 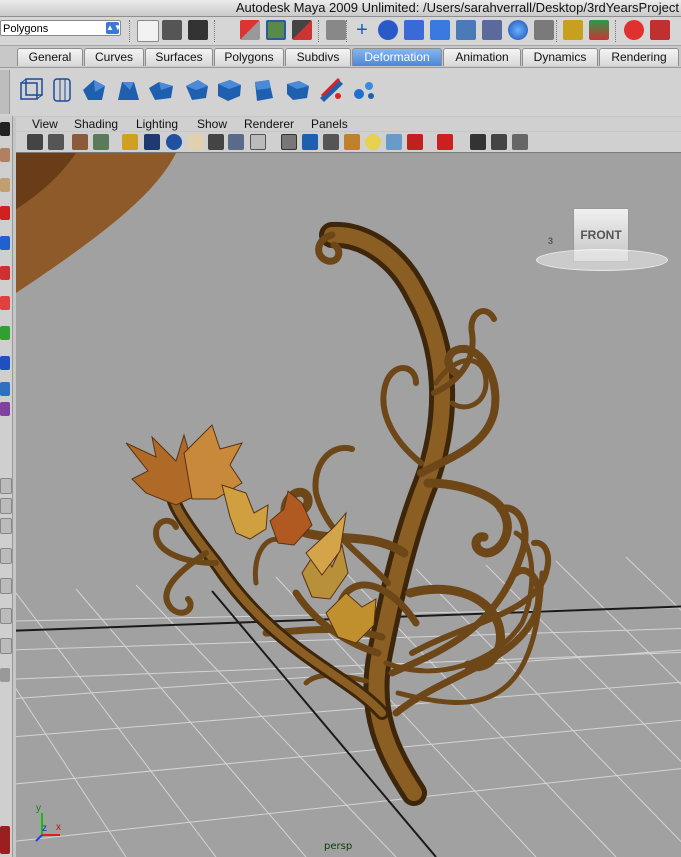 I want to click on select-object-icon, so click(x=276, y=30).